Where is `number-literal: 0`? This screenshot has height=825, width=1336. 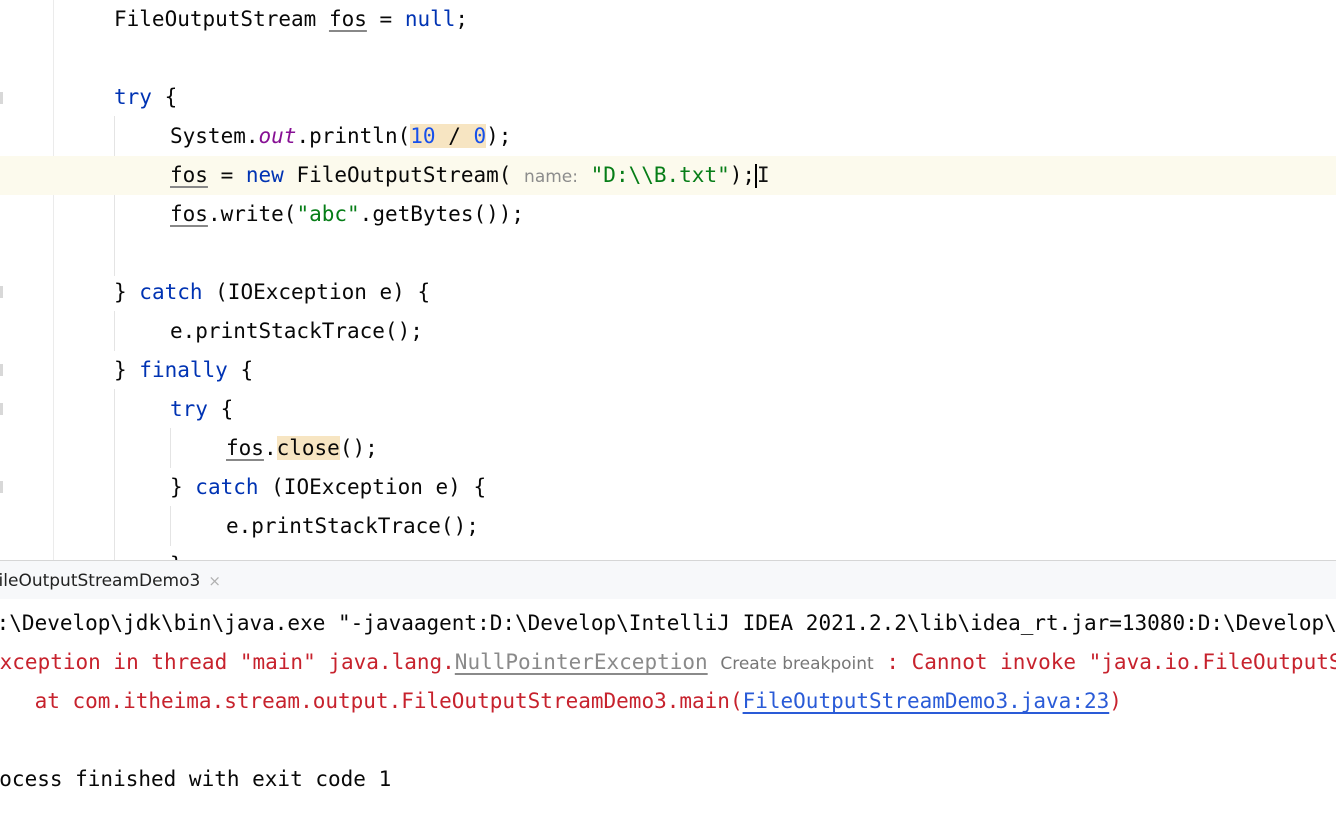 number-literal: 0 is located at coordinates (480, 136).